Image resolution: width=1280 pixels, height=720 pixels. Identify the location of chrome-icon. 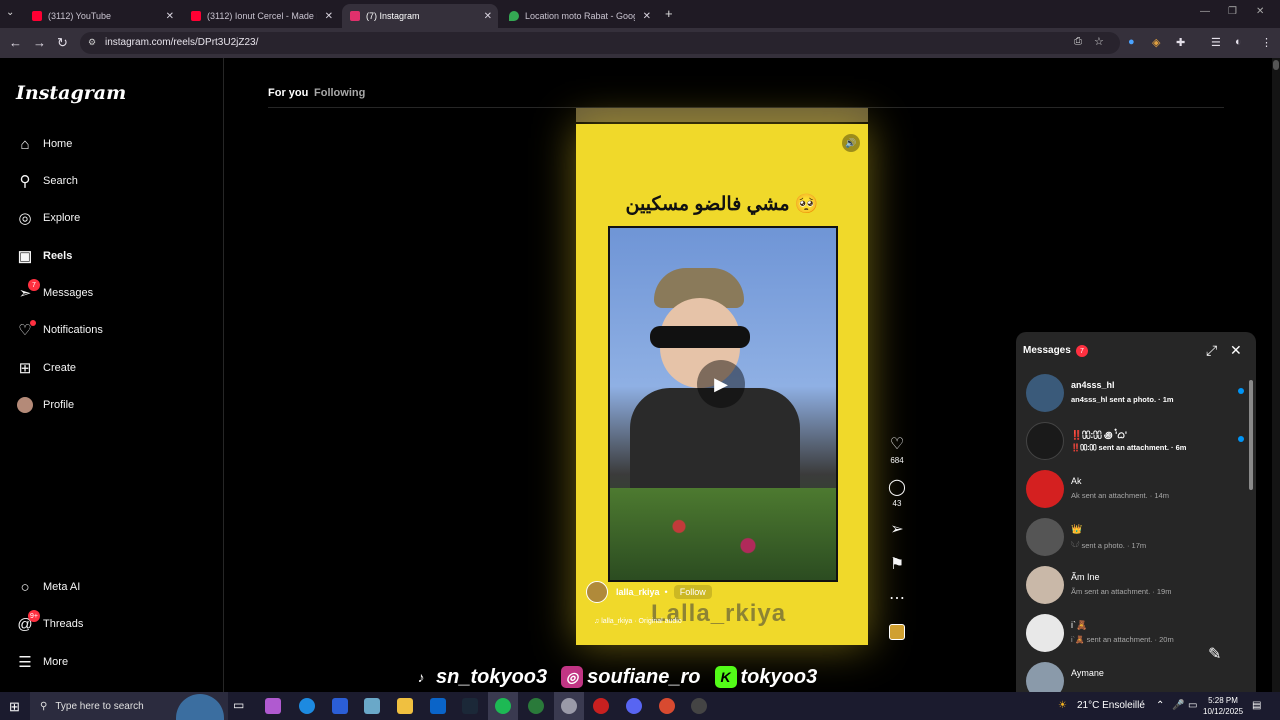
(569, 706).